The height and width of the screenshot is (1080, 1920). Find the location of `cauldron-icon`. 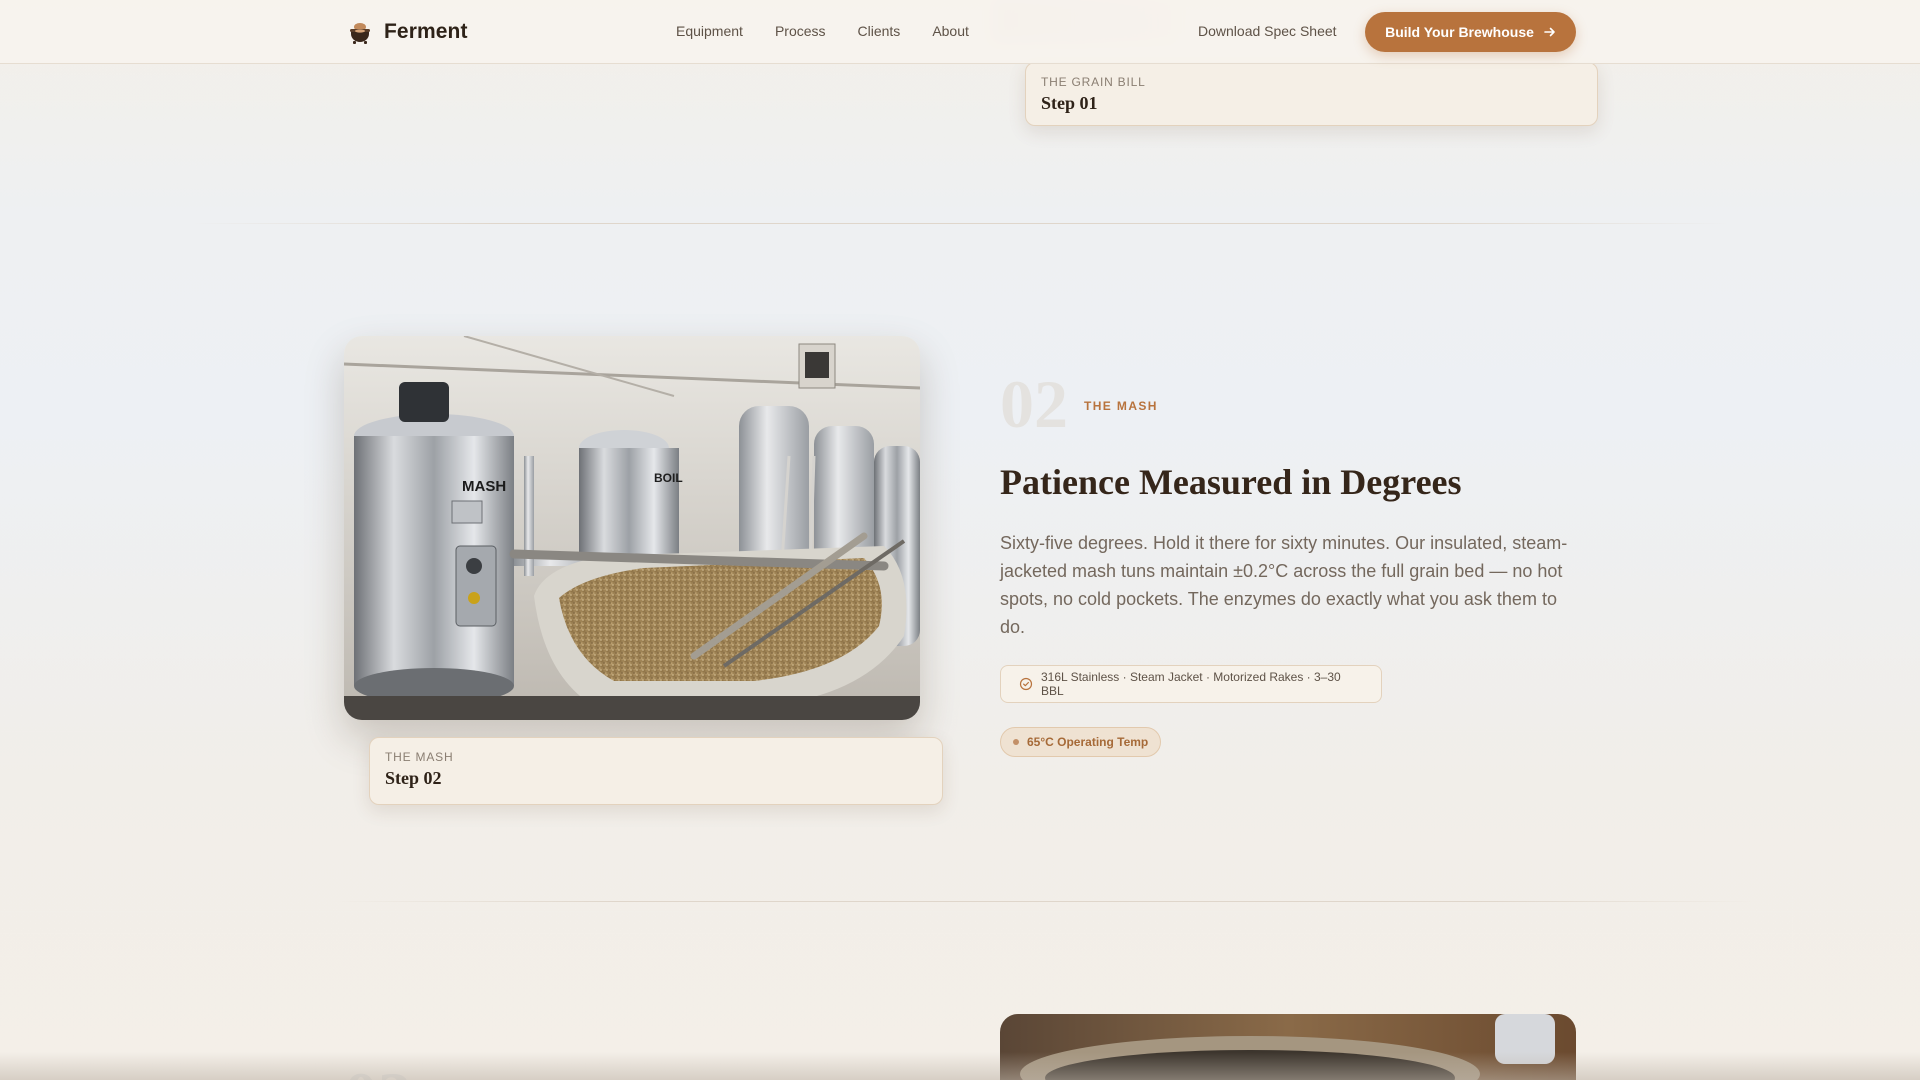

cauldron-icon is located at coordinates (360, 33).